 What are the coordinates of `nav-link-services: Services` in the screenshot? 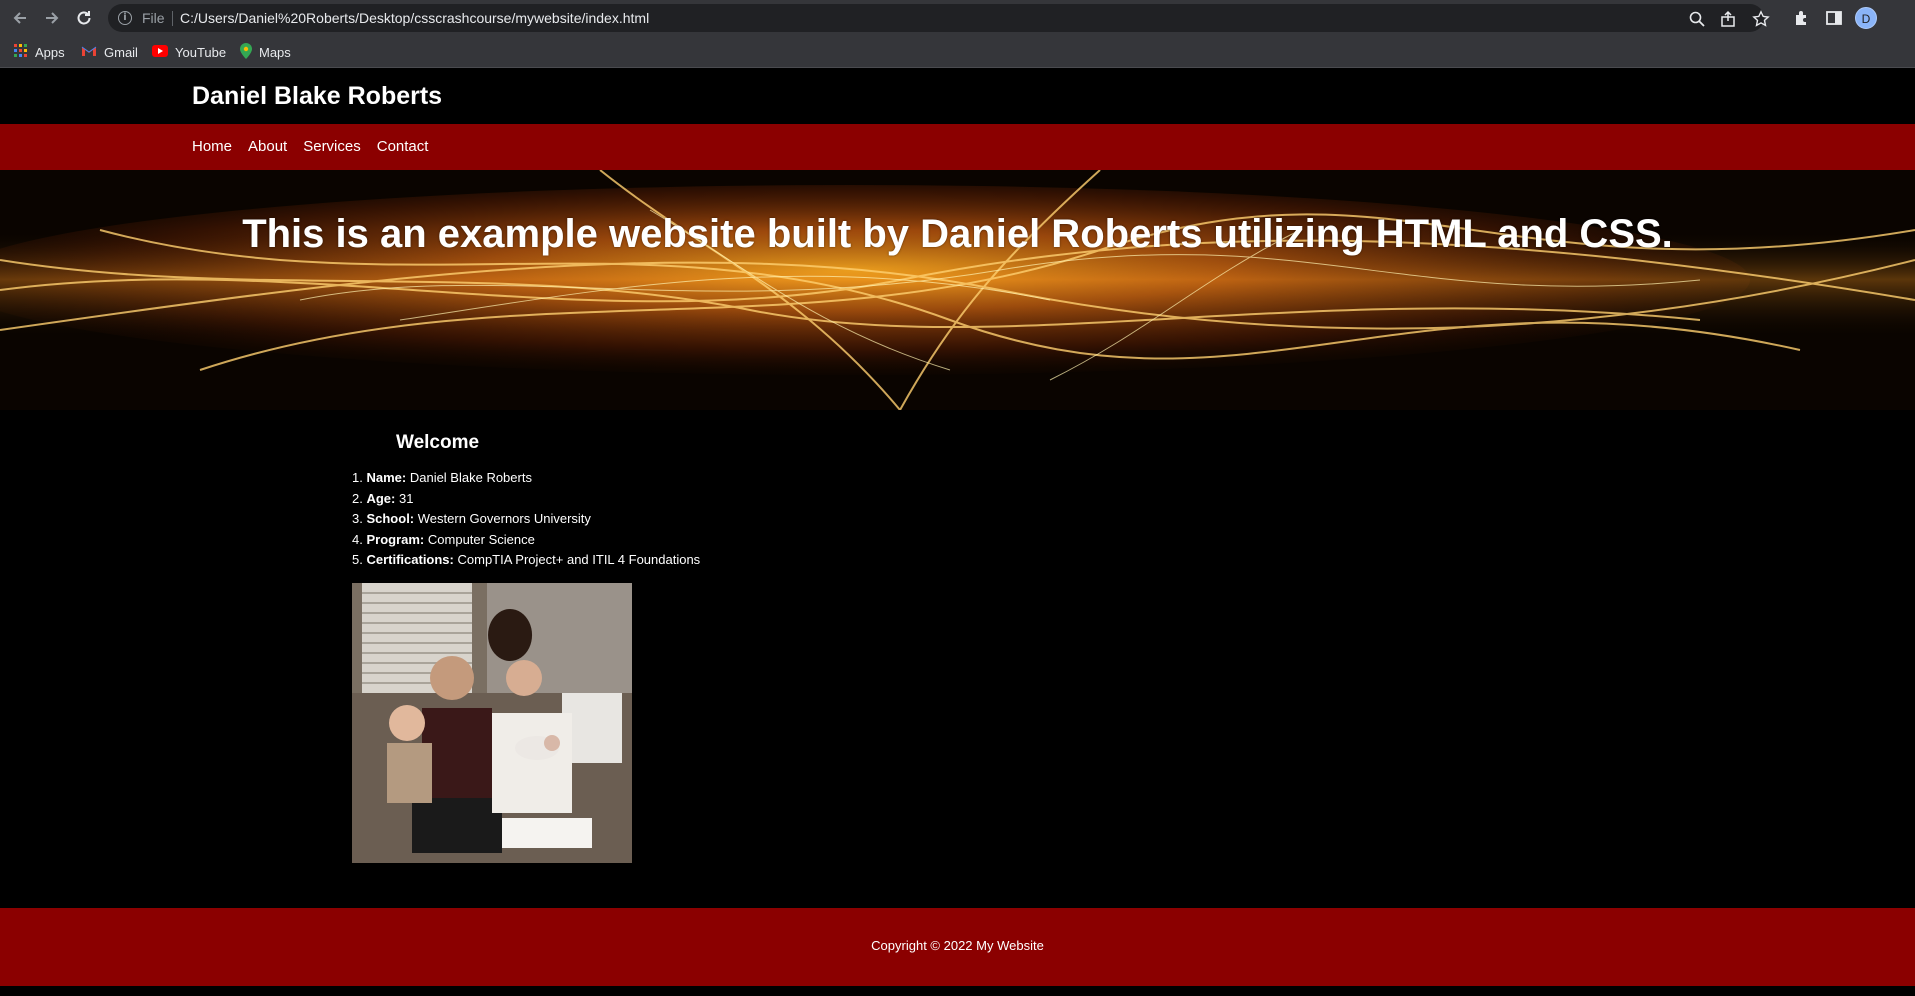 It's located at (332, 146).